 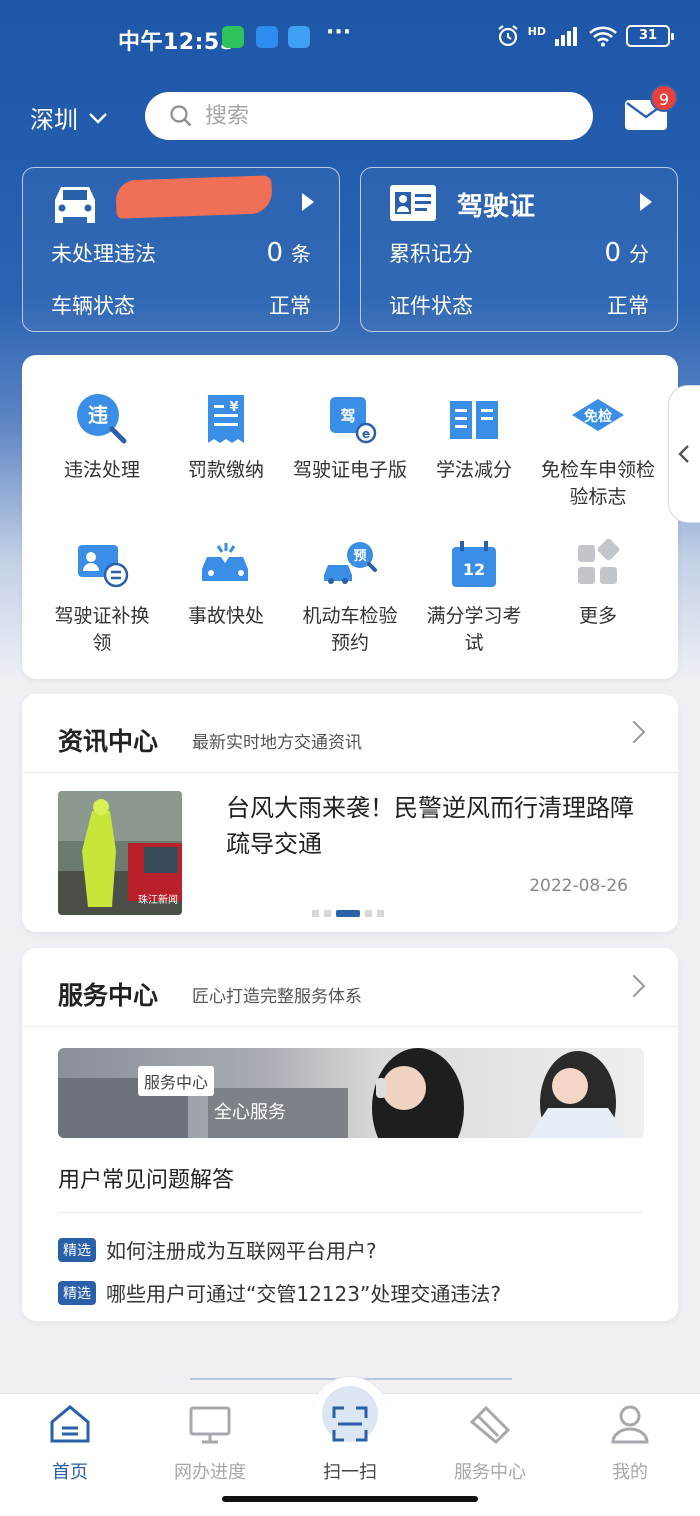 I want to click on violation-label: 未处理违法, so click(x=103, y=254).